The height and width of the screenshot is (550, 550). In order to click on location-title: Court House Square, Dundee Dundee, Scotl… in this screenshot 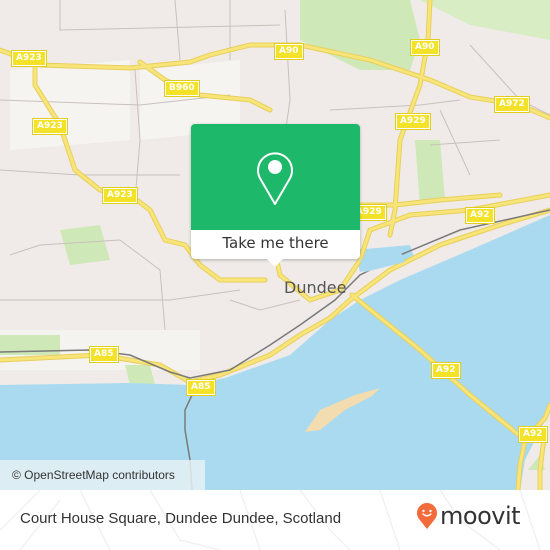, I will do `click(181, 518)`.